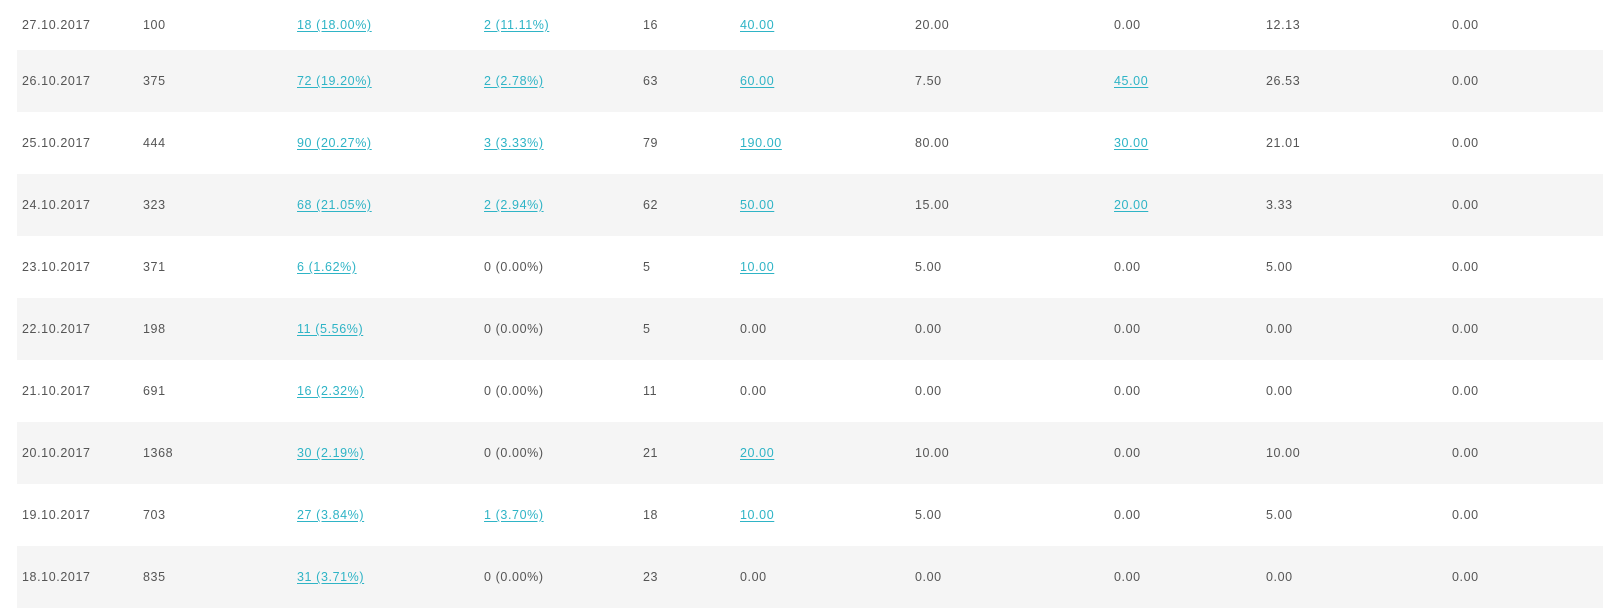 This screenshot has height=612, width=1603. What do you see at coordinates (154, 515) in the screenshot?
I see `col2-value: 703` at bounding box center [154, 515].